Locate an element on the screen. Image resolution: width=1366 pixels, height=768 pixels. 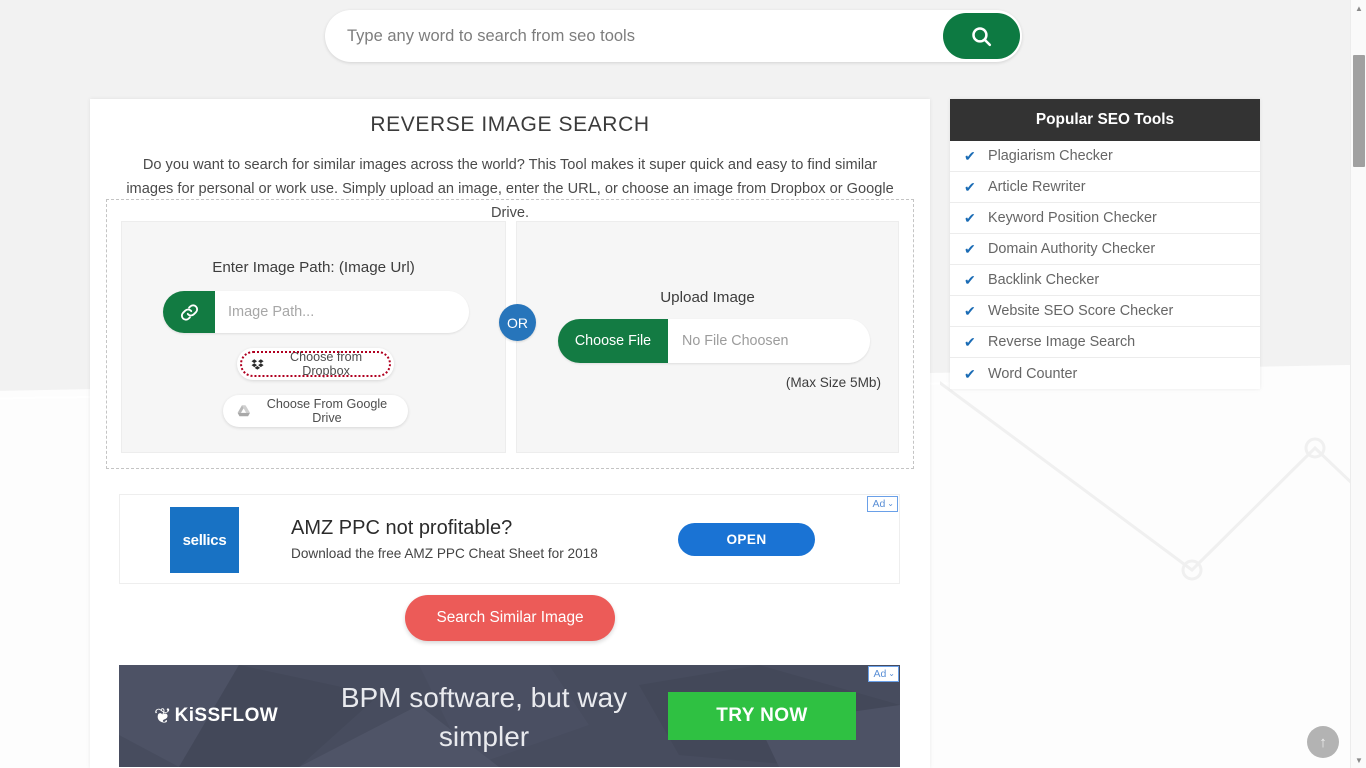
google-drive-icon is located at coordinates (244, 410).